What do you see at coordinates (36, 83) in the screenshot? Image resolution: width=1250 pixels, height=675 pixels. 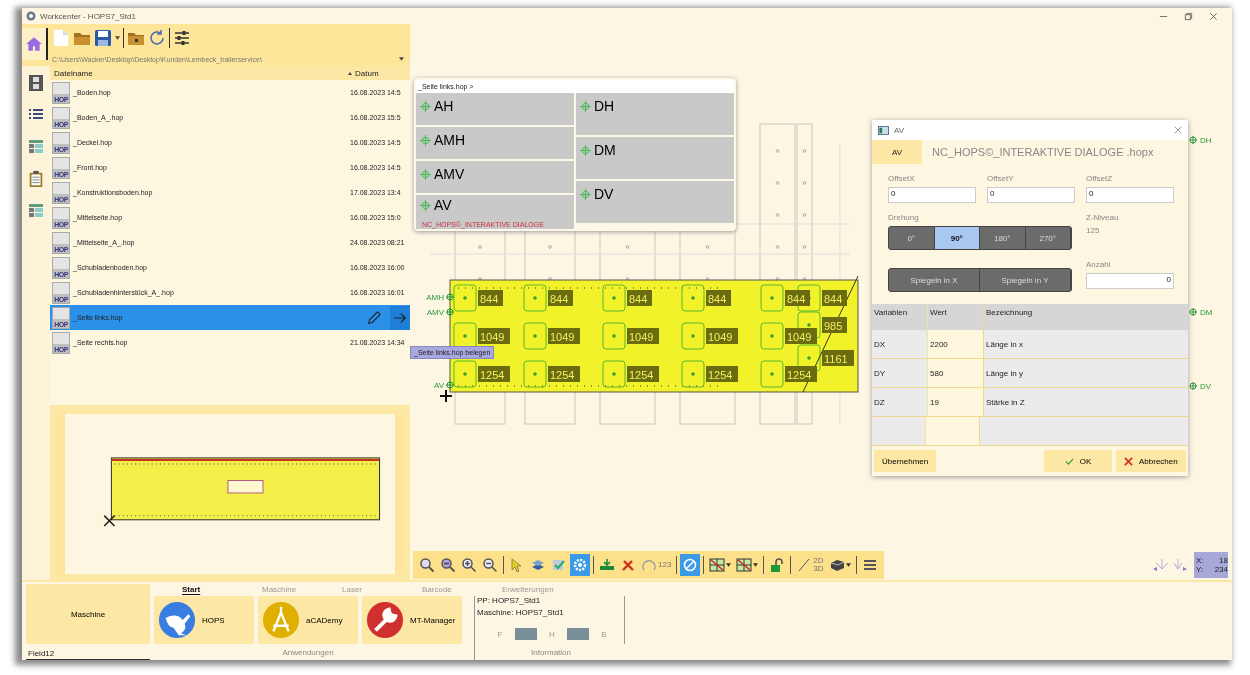 I see `film-icon` at bounding box center [36, 83].